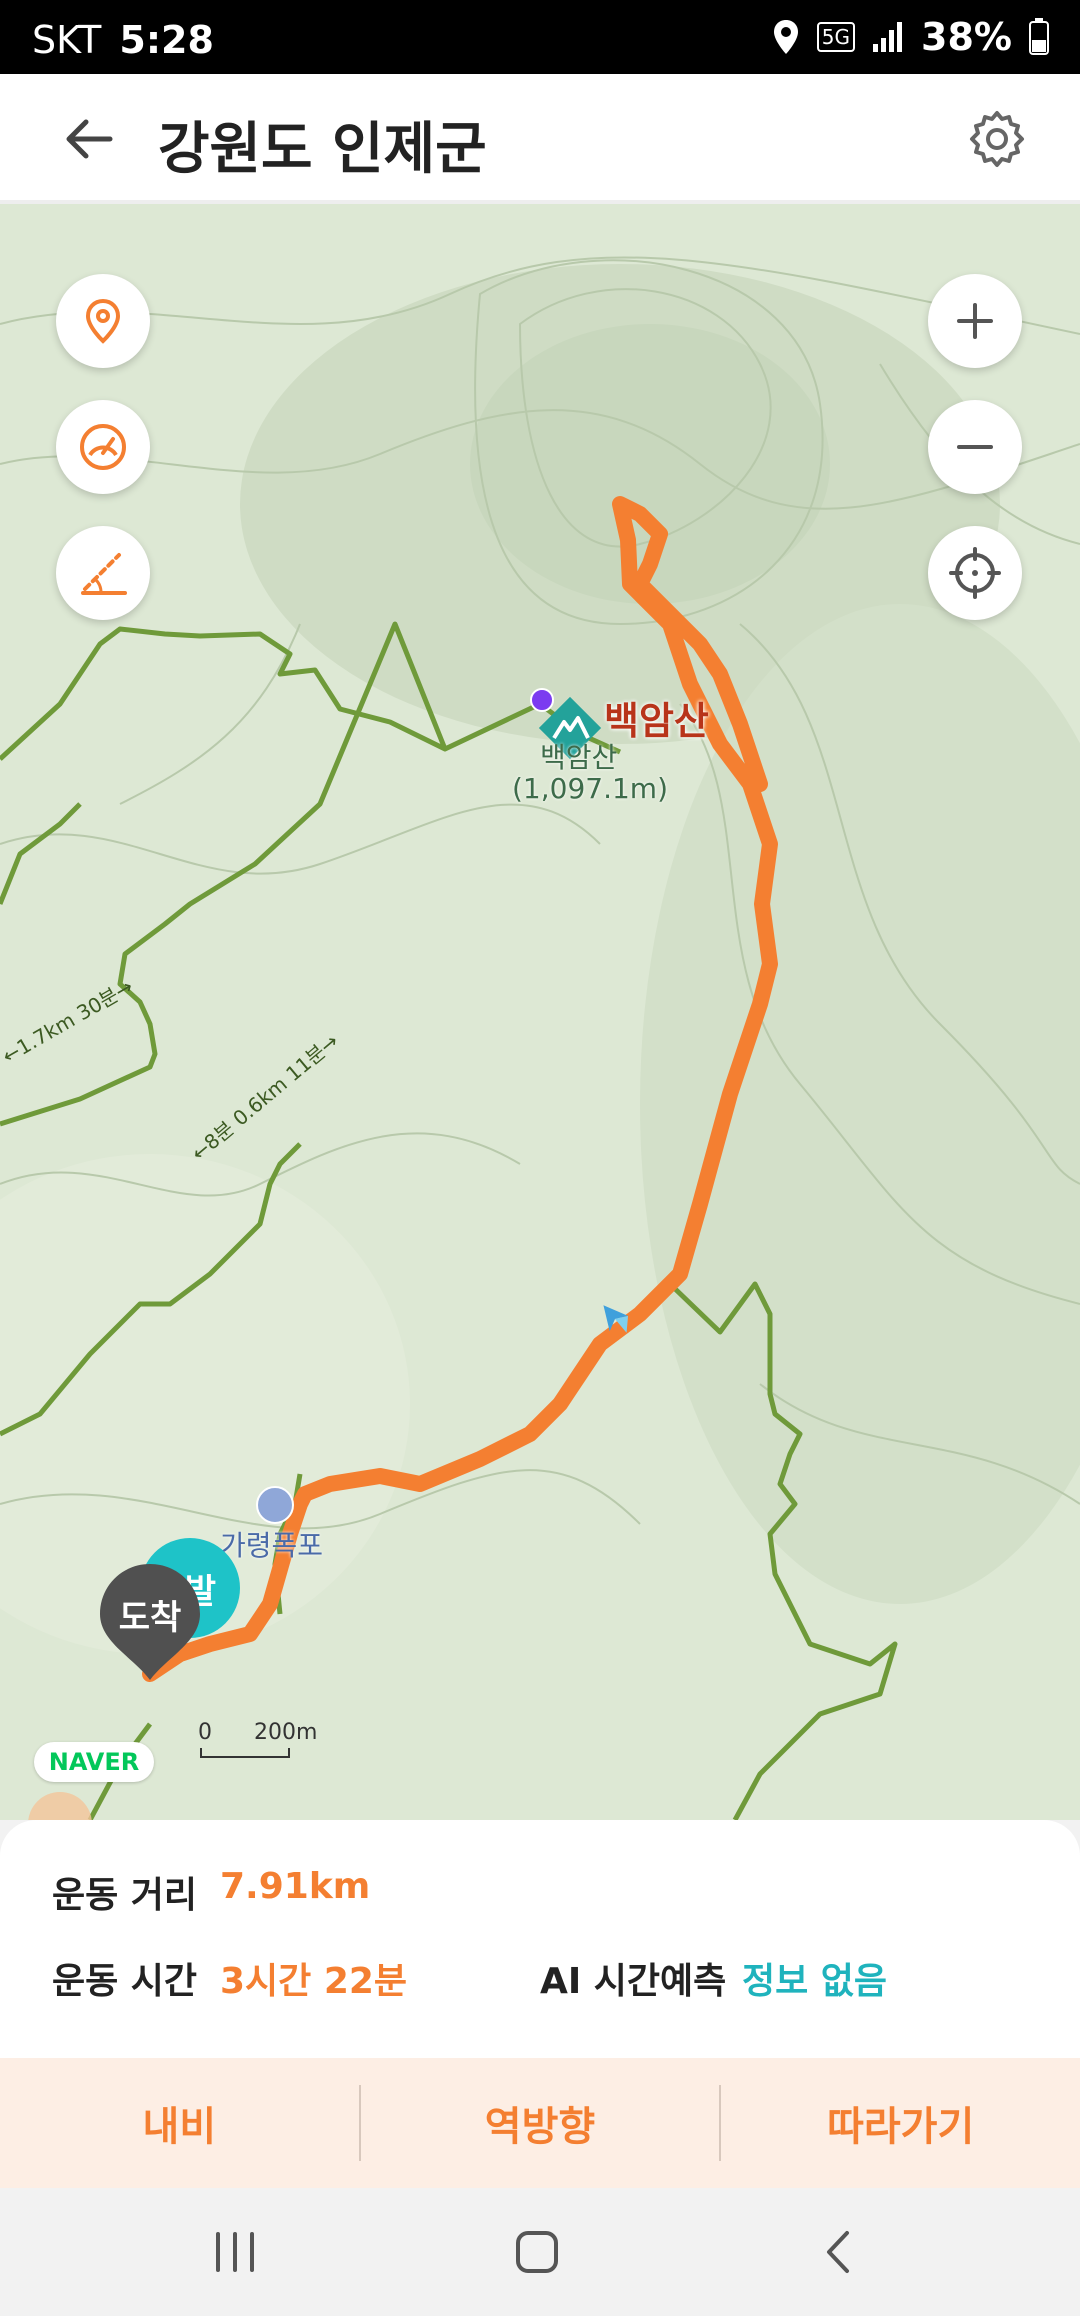 The height and width of the screenshot is (2316, 1080). What do you see at coordinates (785, 37) in the screenshot?
I see `location-icon` at bounding box center [785, 37].